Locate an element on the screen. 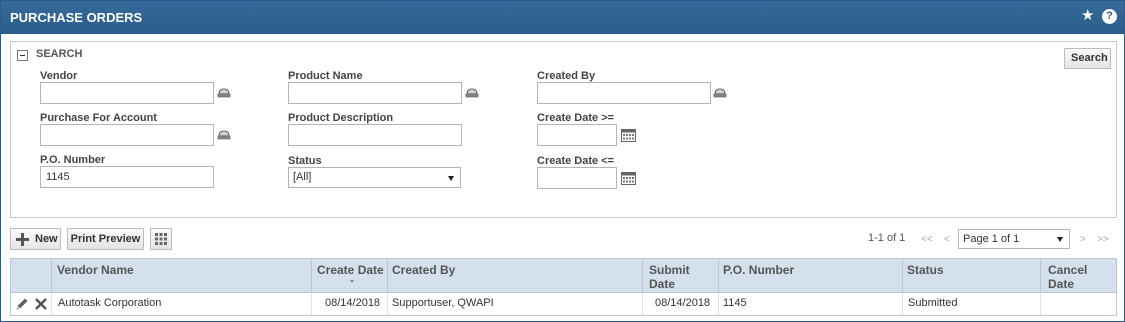 The height and width of the screenshot is (322, 1125). create-date-to-label: Create Date <= is located at coordinates (576, 161).